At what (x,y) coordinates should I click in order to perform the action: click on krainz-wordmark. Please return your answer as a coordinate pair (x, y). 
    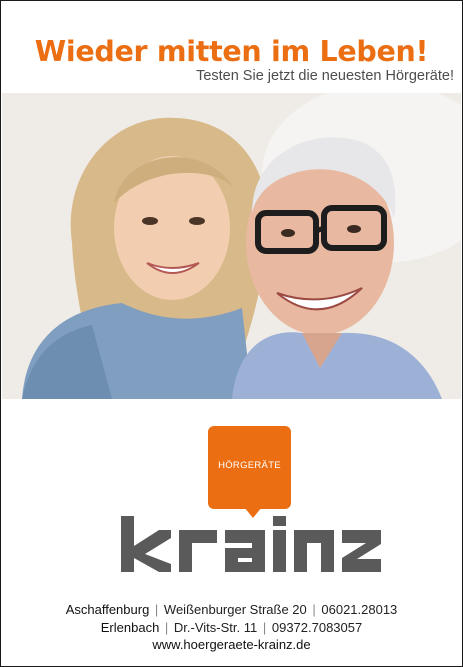
    Looking at the image, I should click on (251, 544).